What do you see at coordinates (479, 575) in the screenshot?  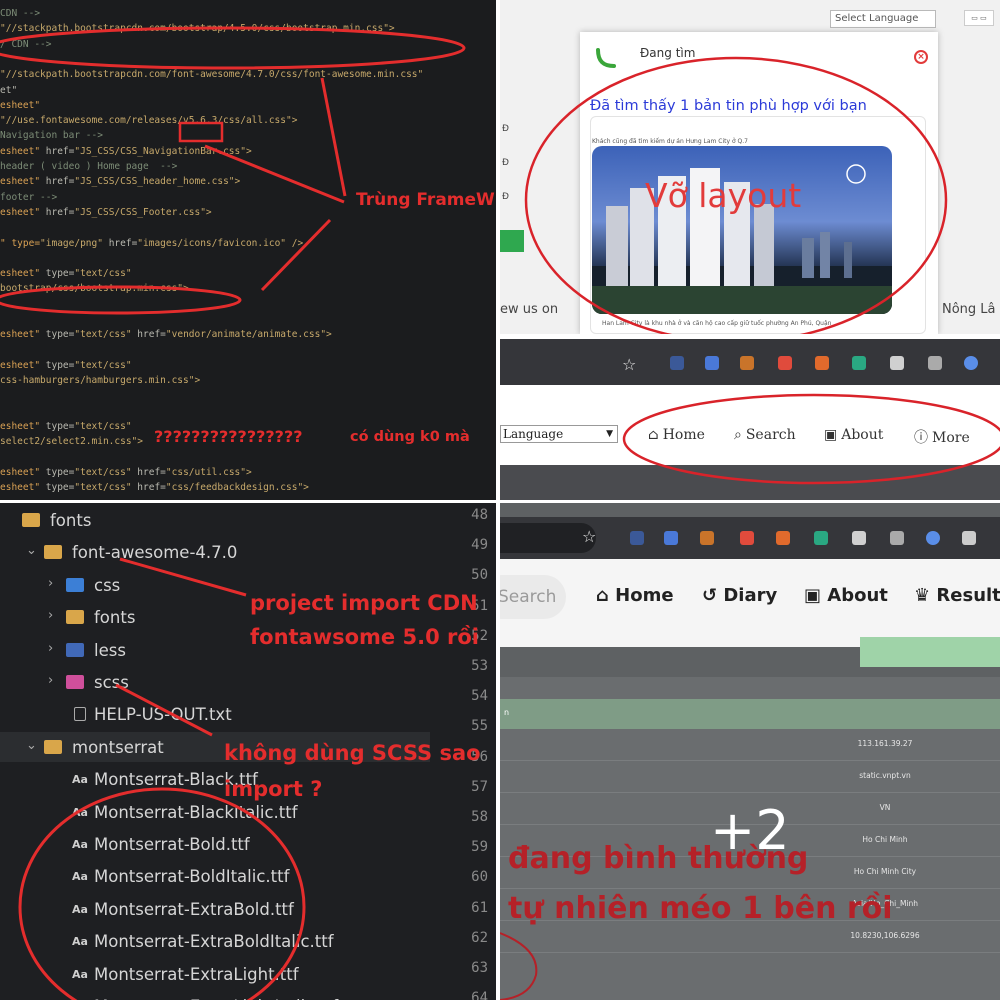 I see `line-number: 50` at bounding box center [479, 575].